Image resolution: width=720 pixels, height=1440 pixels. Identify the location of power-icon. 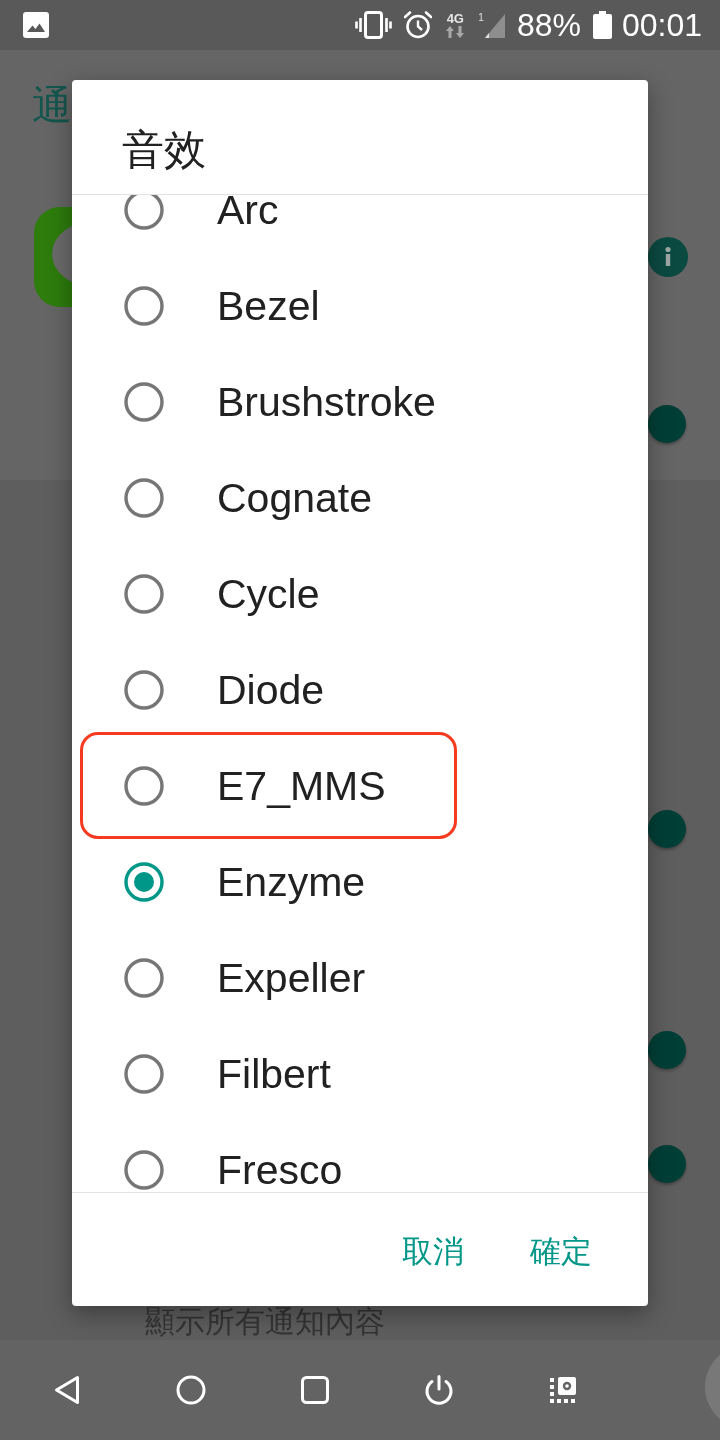
(439, 1390).